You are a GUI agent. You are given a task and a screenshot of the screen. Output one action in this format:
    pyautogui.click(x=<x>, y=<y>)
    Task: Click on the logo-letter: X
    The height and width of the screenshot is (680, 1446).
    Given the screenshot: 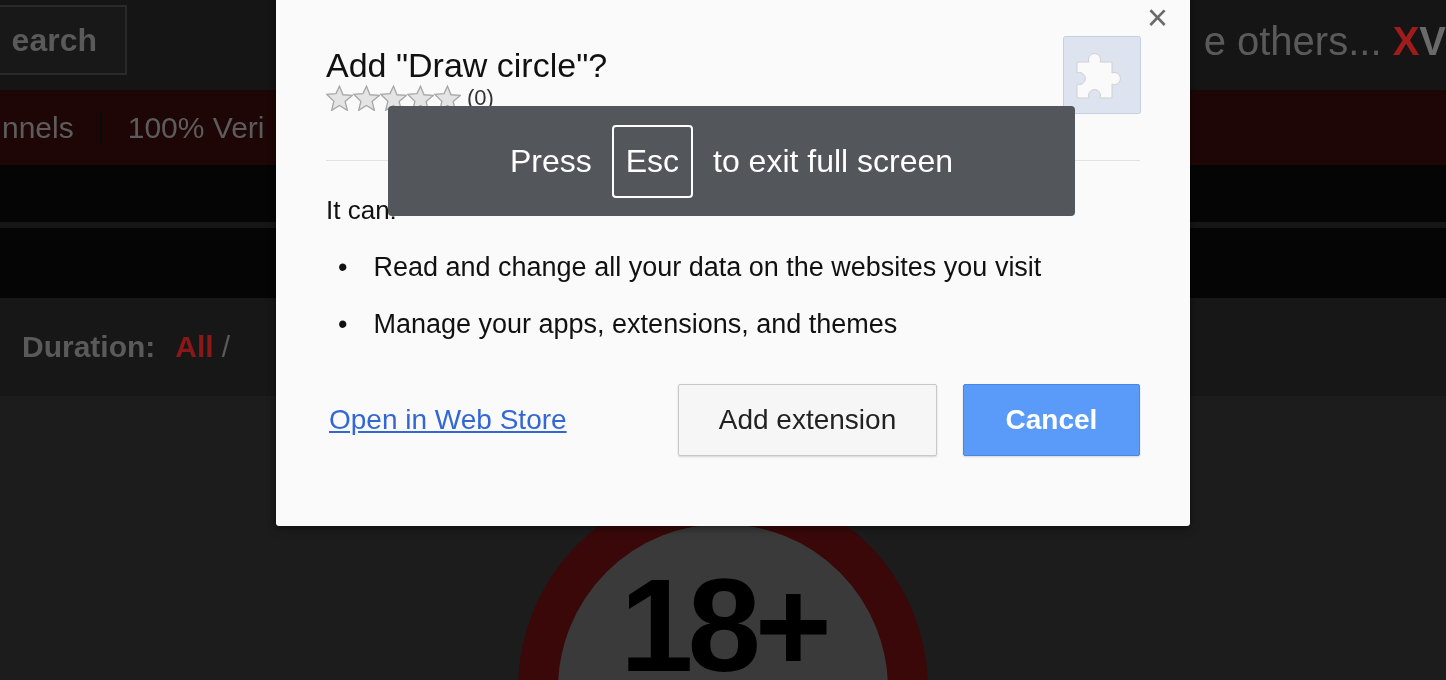 What is the action you would take?
    pyautogui.click(x=1406, y=41)
    